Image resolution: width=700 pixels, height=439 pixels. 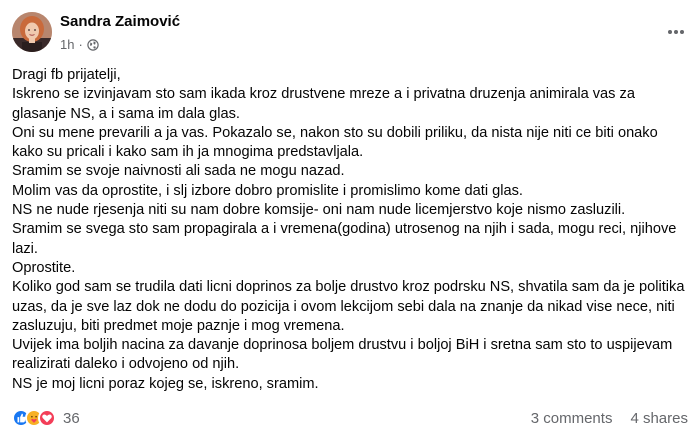 What do you see at coordinates (350, 418) in the screenshot?
I see `post-footer: 36 3 comments 4 shares` at bounding box center [350, 418].